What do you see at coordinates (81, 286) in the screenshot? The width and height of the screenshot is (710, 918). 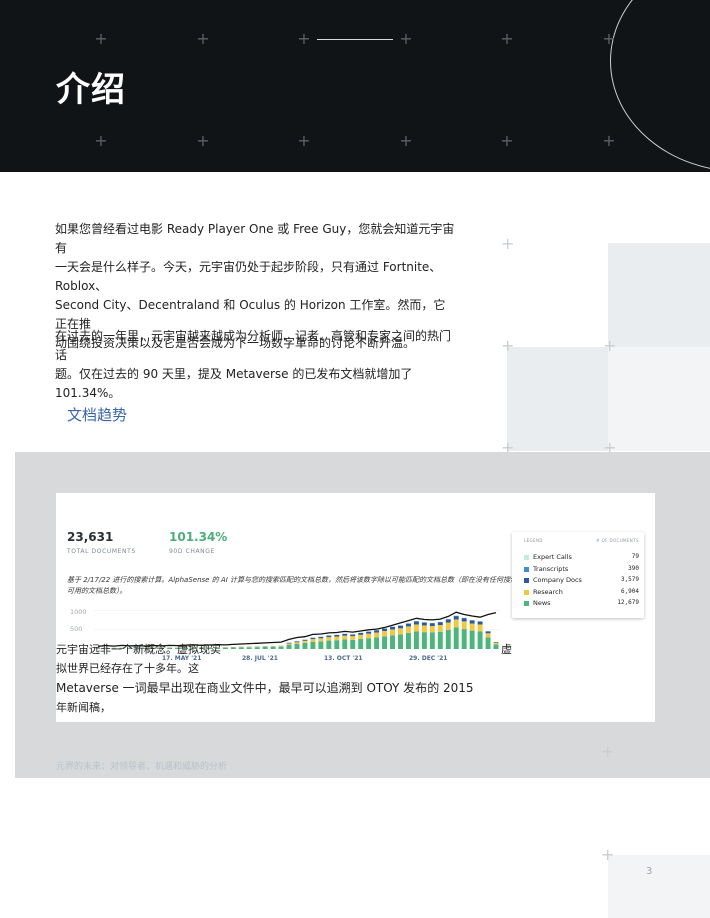 I see `text-line: Roblox、` at bounding box center [81, 286].